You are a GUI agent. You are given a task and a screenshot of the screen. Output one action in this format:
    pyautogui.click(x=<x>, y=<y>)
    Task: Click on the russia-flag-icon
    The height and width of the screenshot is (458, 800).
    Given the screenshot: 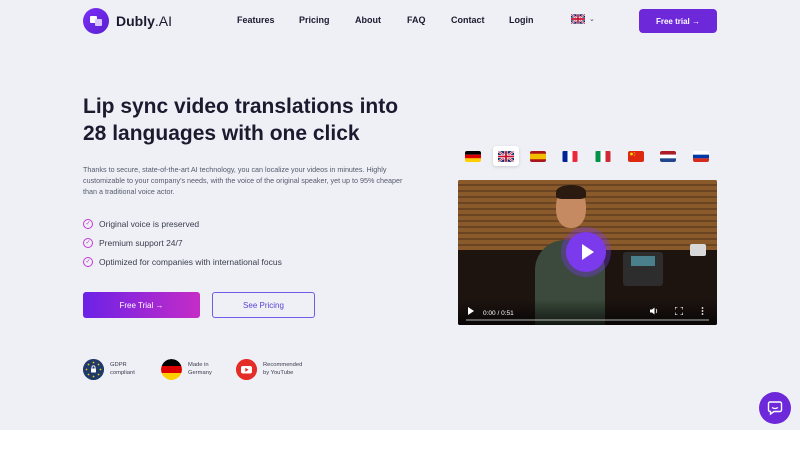 What is the action you would take?
    pyautogui.click(x=701, y=156)
    